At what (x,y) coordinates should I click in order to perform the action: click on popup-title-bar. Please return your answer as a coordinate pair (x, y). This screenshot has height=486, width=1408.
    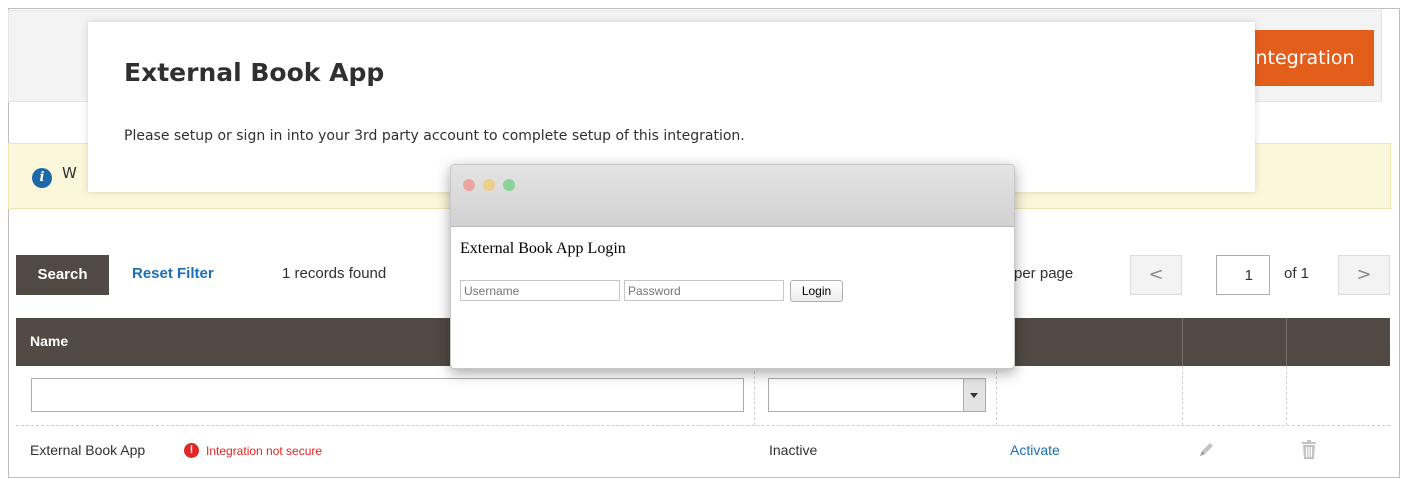
    Looking at the image, I should click on (732, 196).